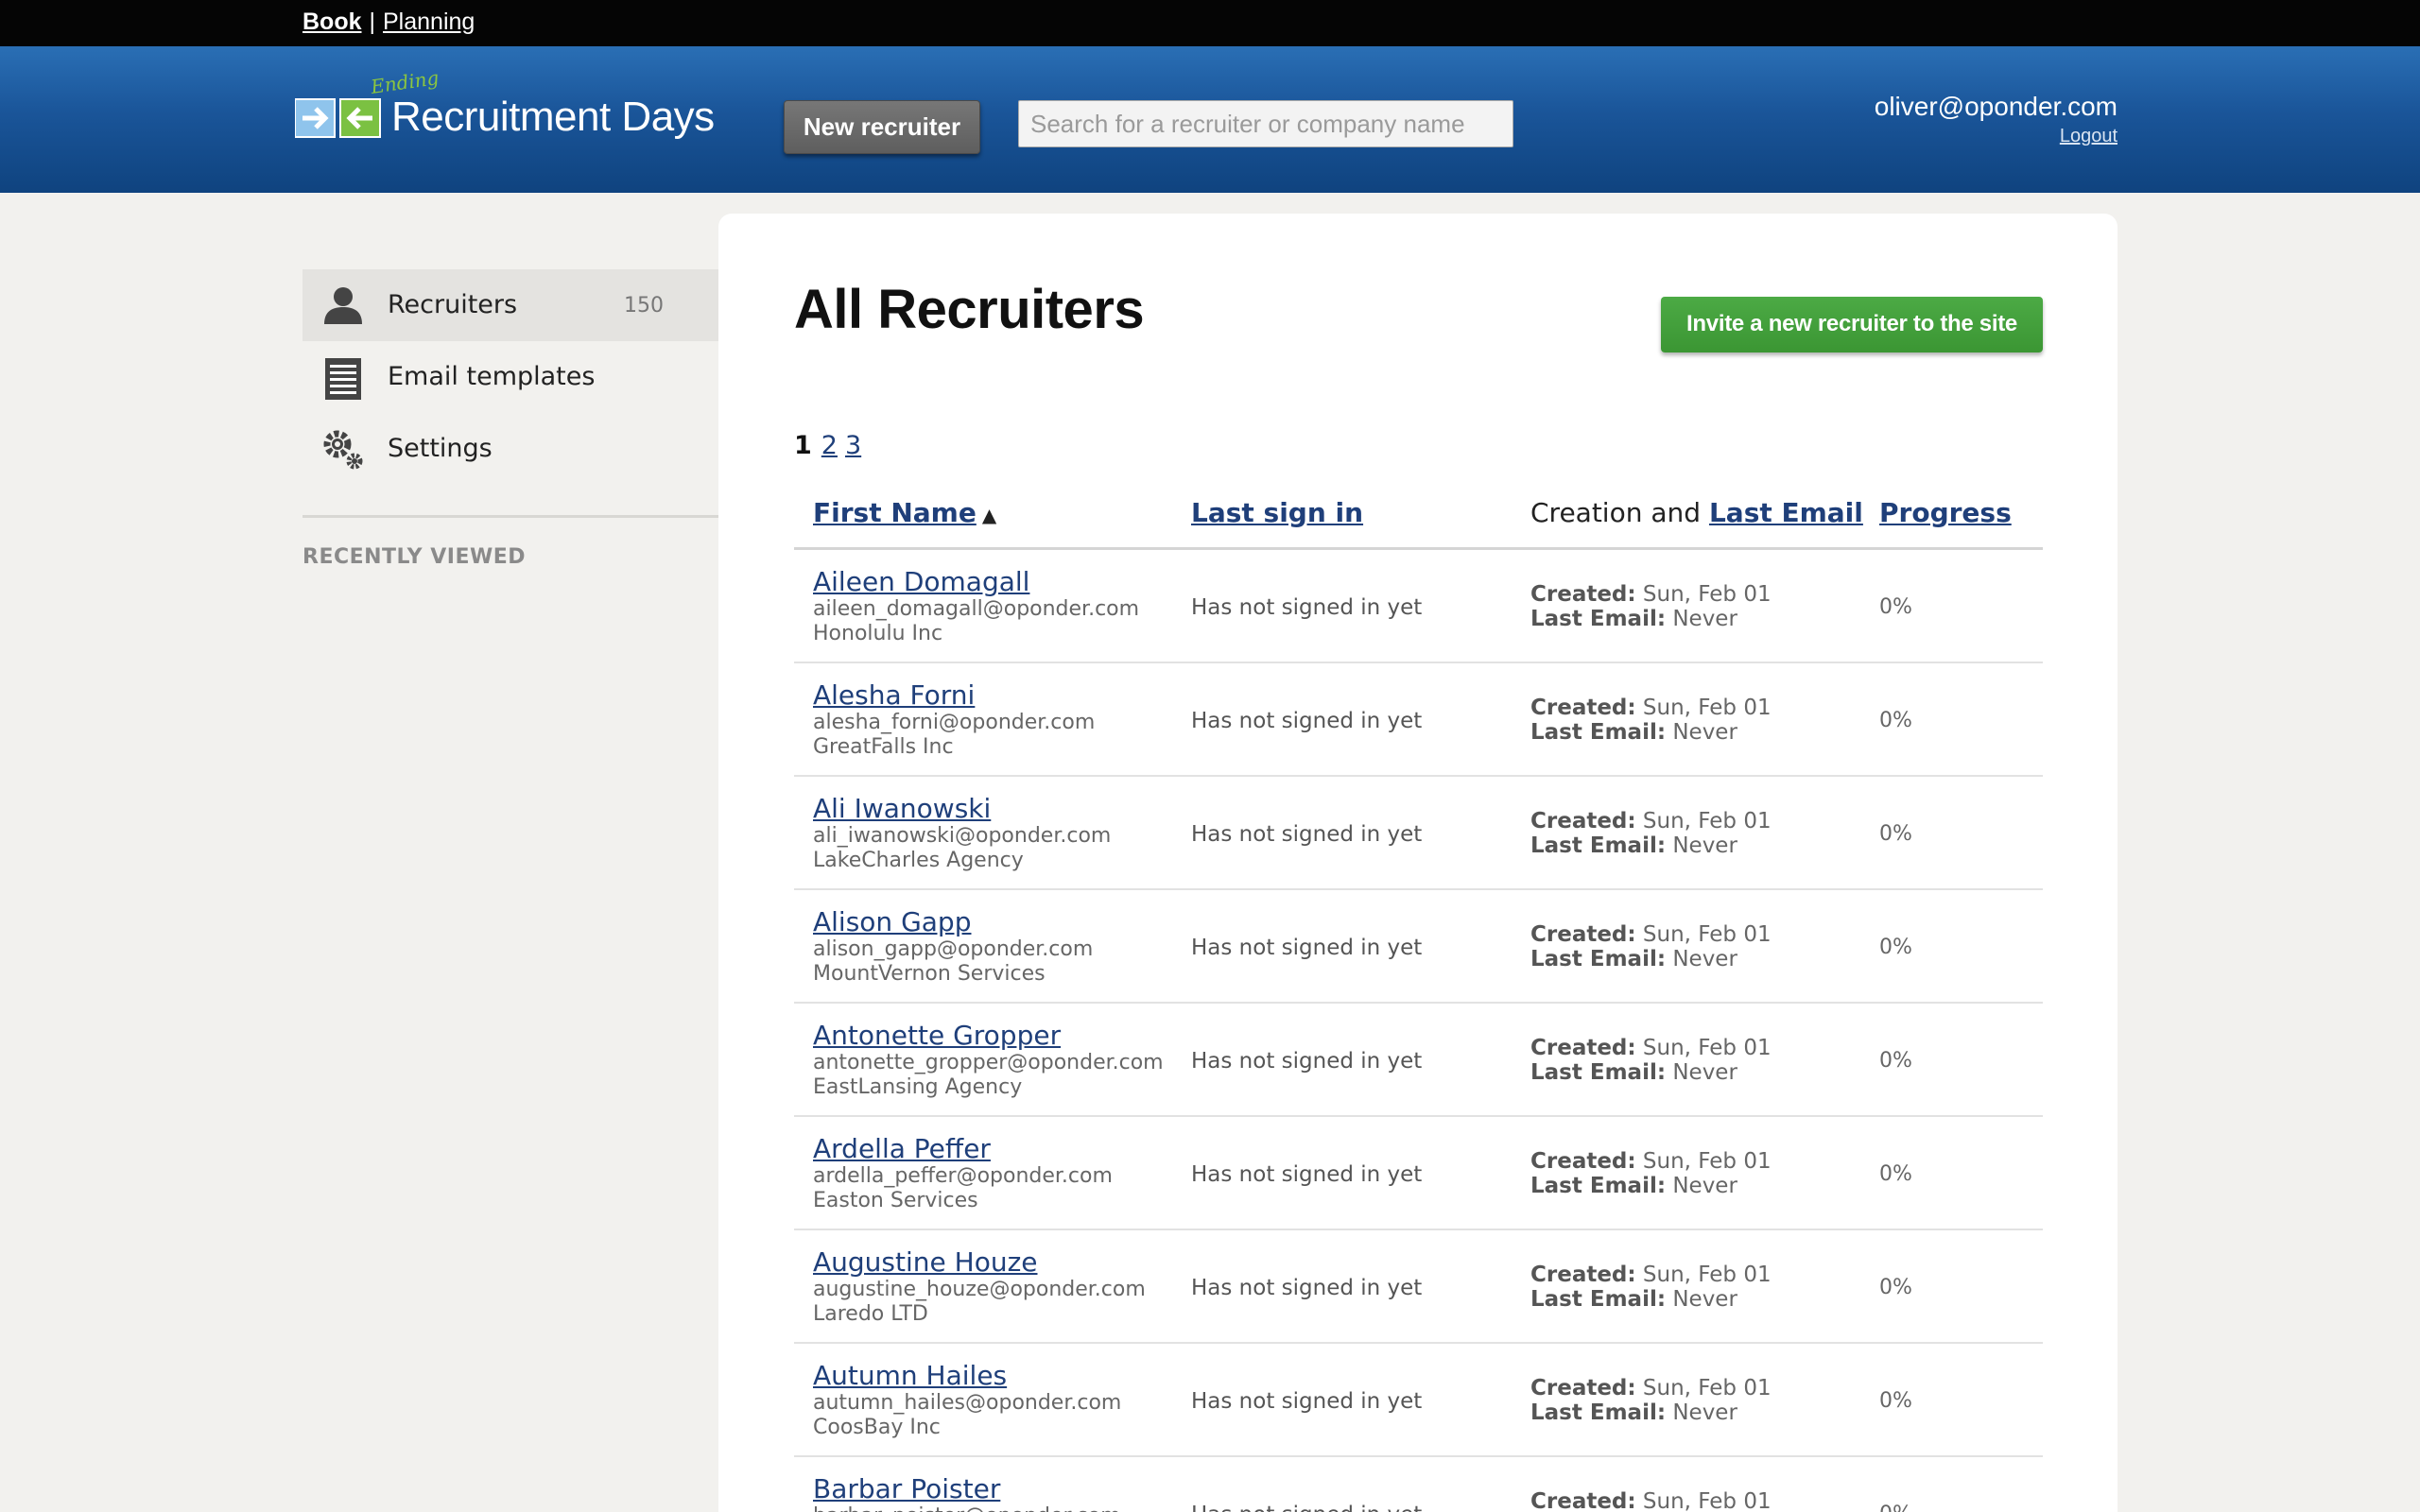  I want to click on recruiter-name-link: Antonette Gropper, so click(989, 1036).